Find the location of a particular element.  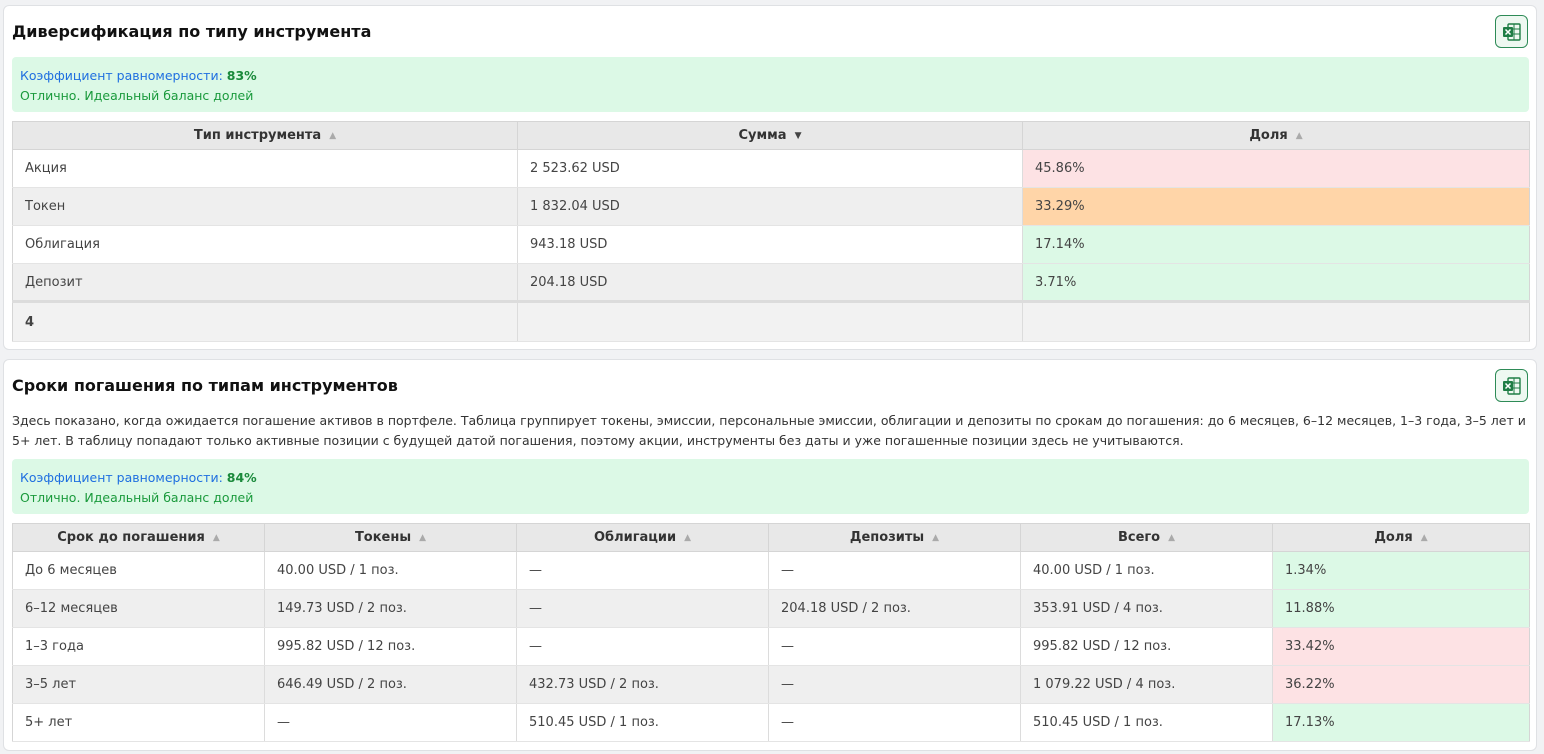

cell-term: До 6 месяцев is located at coordinates (138, 570).